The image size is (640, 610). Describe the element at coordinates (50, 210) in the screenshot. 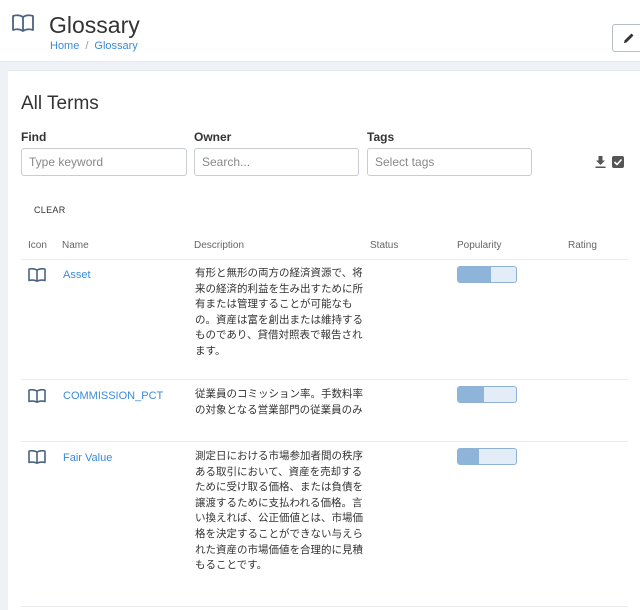

I see `clear-button: CLEAR` at that location.